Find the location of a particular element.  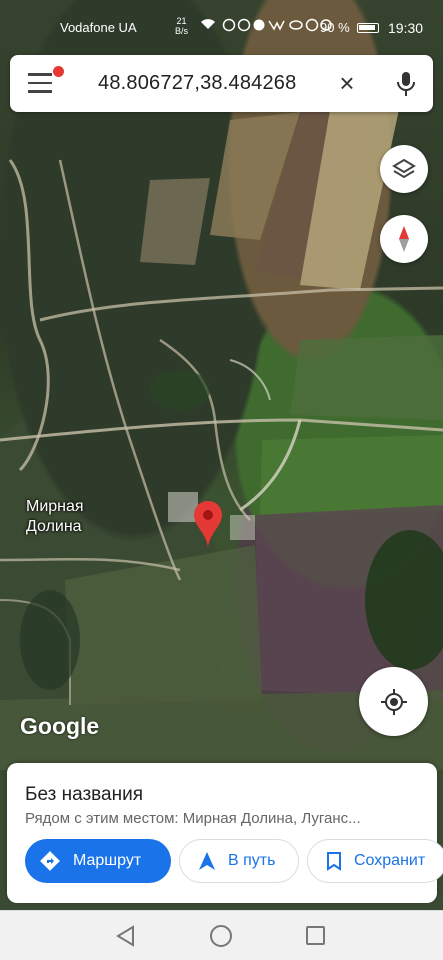

compass-icon is located at coordinates (404, 239).